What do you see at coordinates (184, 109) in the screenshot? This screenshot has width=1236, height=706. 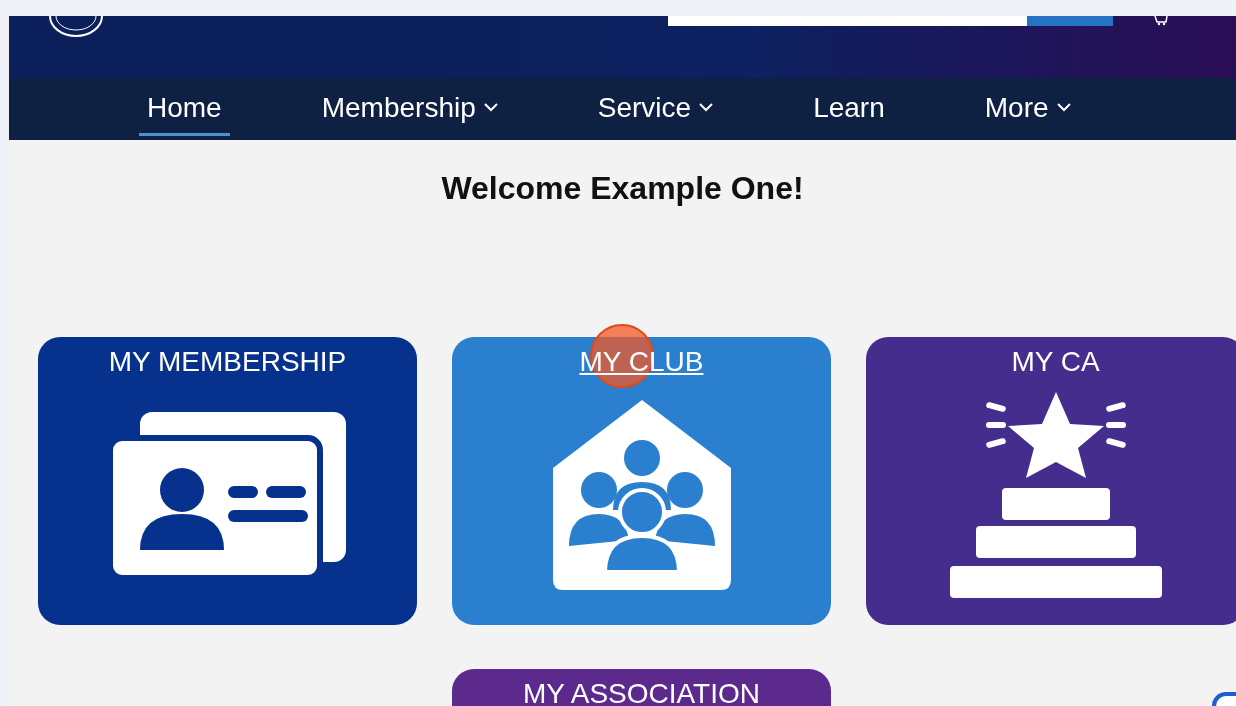 I see `nav-tab: Home` at bounding box center [184, 109].